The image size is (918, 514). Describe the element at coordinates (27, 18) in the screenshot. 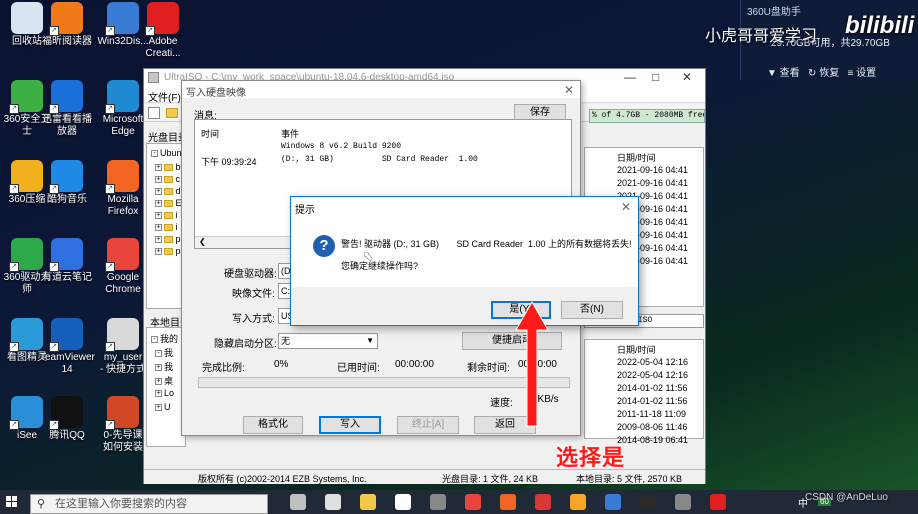

I see `recycle-bin-icon` at that location.